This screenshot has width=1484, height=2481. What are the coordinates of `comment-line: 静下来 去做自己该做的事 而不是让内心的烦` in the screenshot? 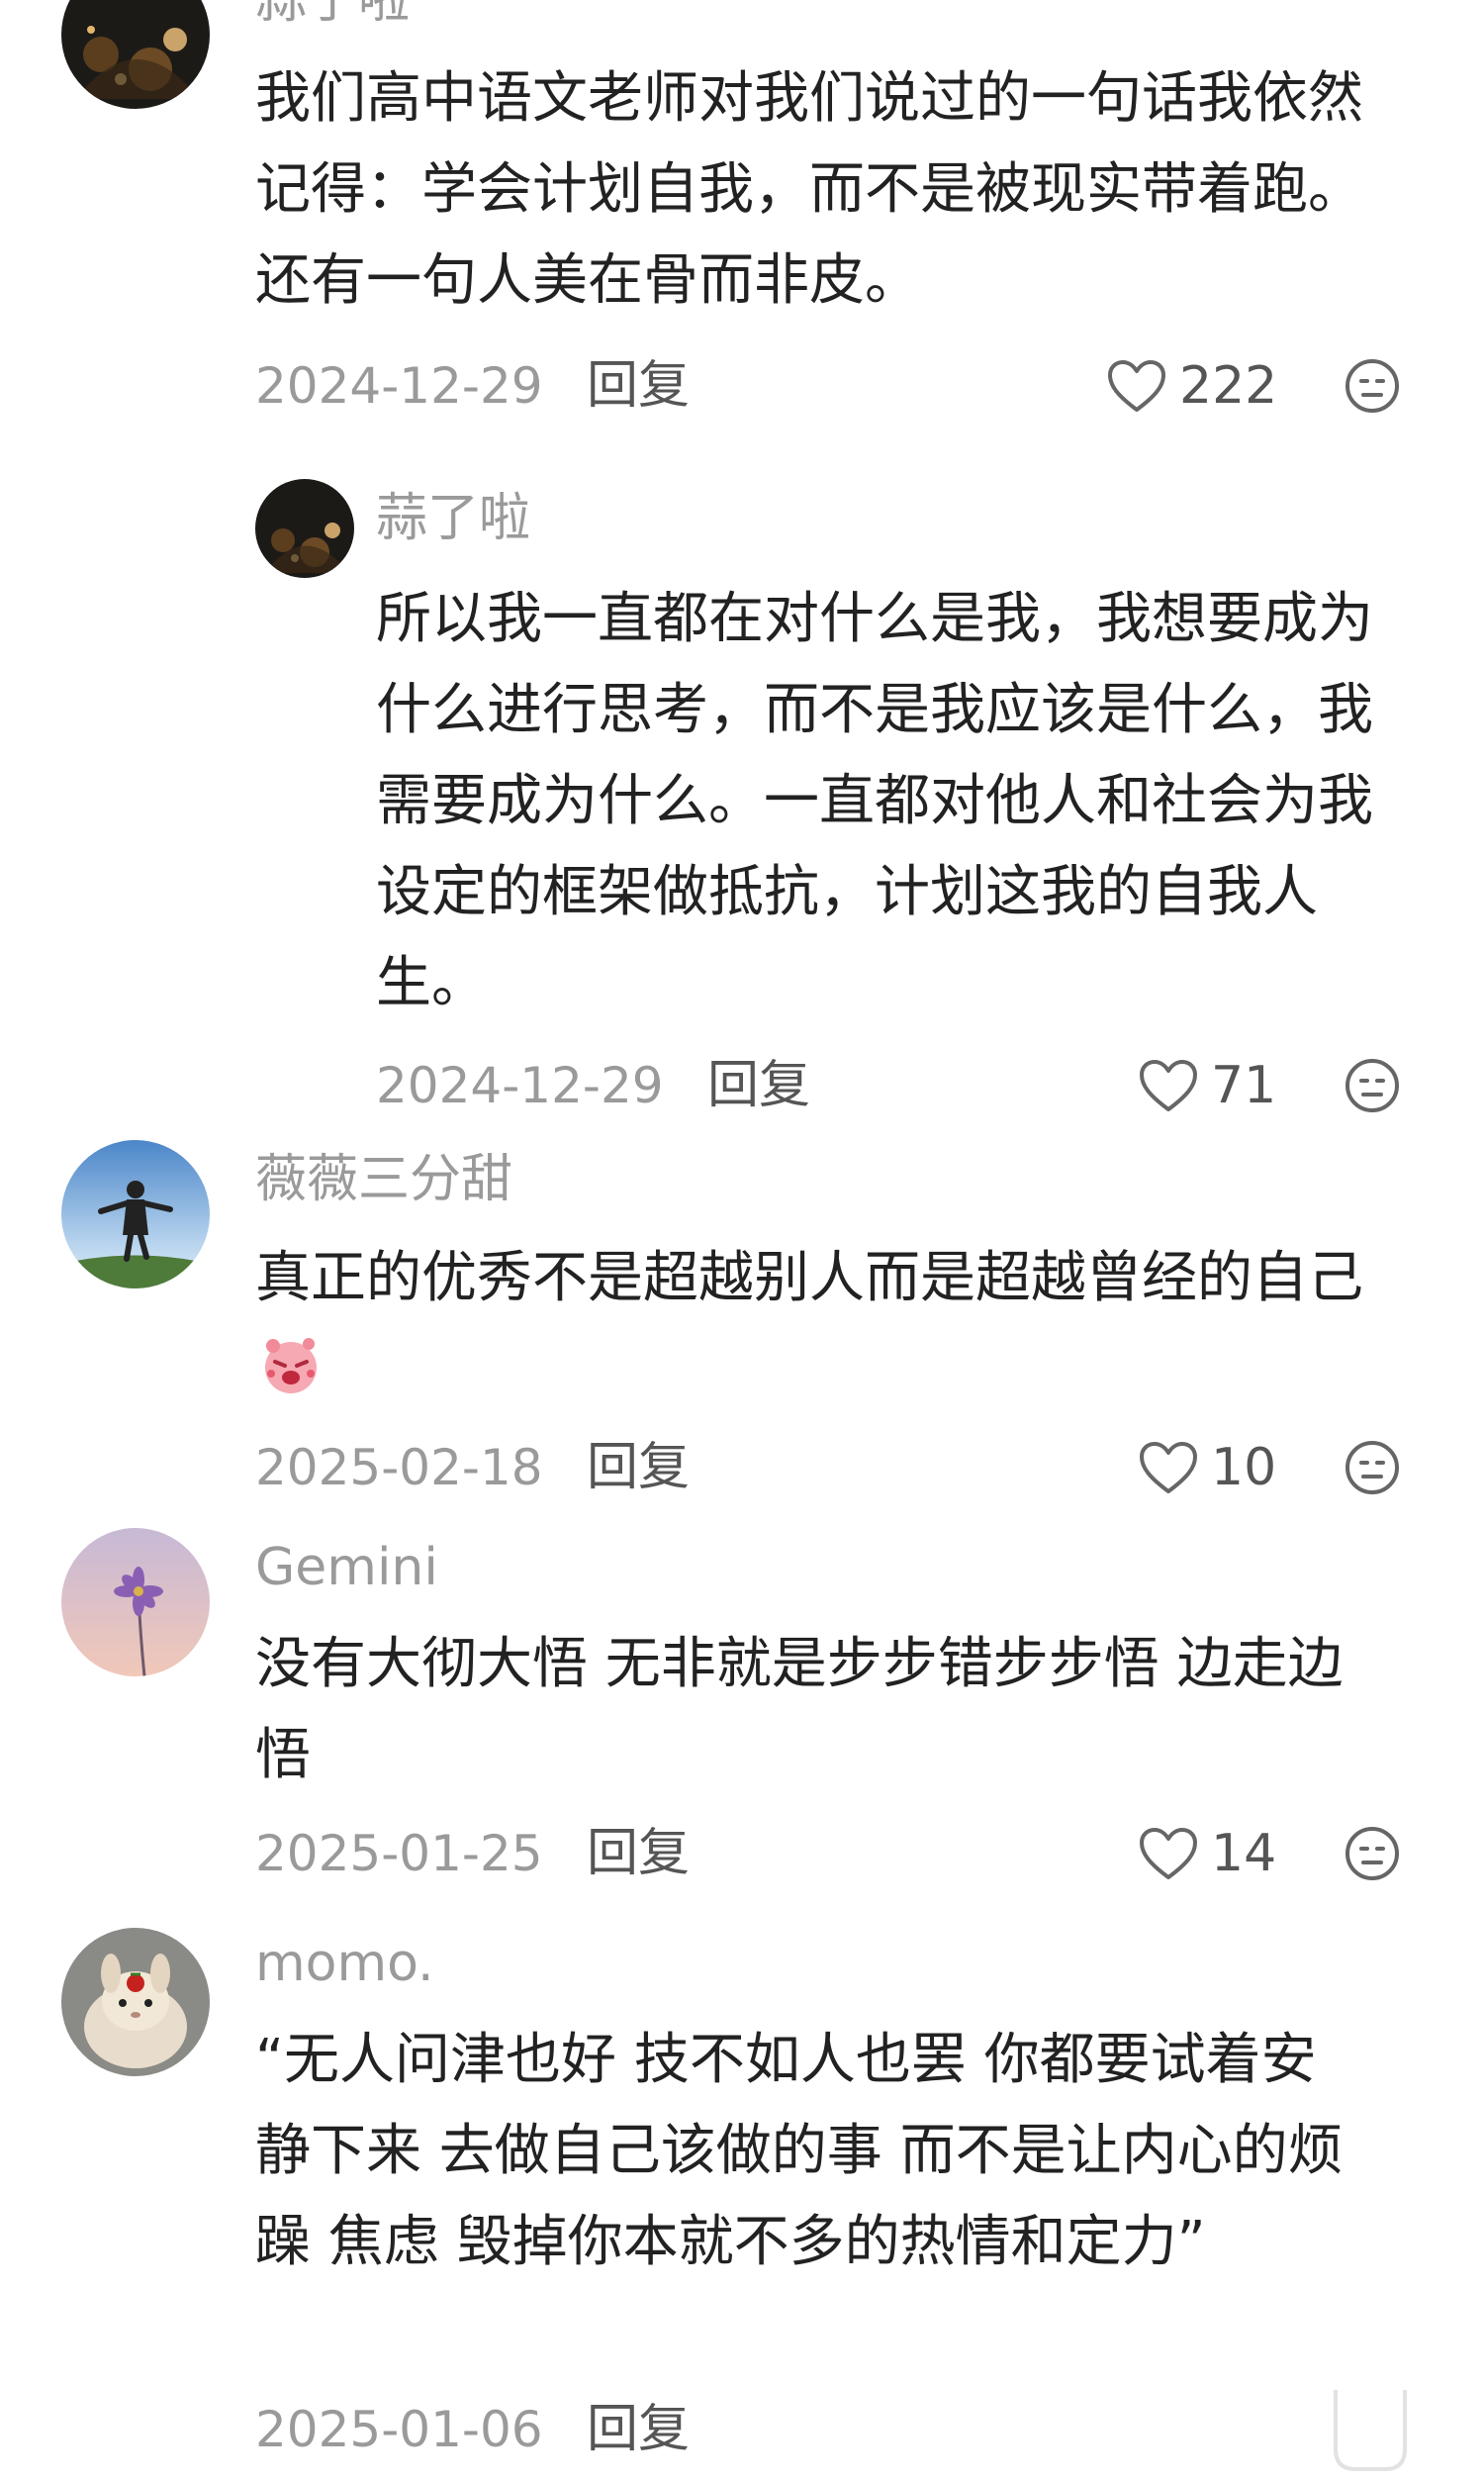 It's located at (799, 2151).